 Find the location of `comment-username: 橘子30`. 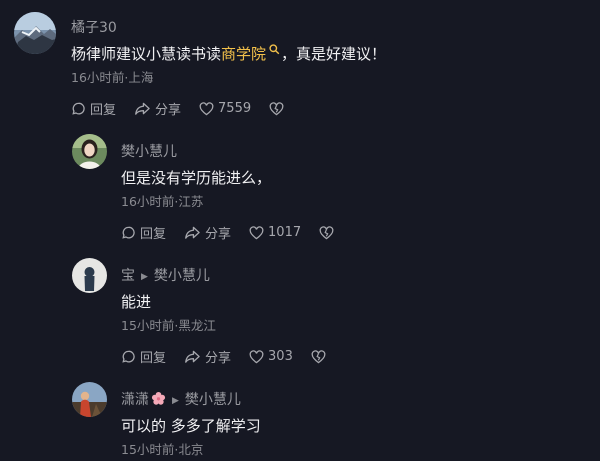

comment-username: 橘子30 is located at coordinates (94, 27).